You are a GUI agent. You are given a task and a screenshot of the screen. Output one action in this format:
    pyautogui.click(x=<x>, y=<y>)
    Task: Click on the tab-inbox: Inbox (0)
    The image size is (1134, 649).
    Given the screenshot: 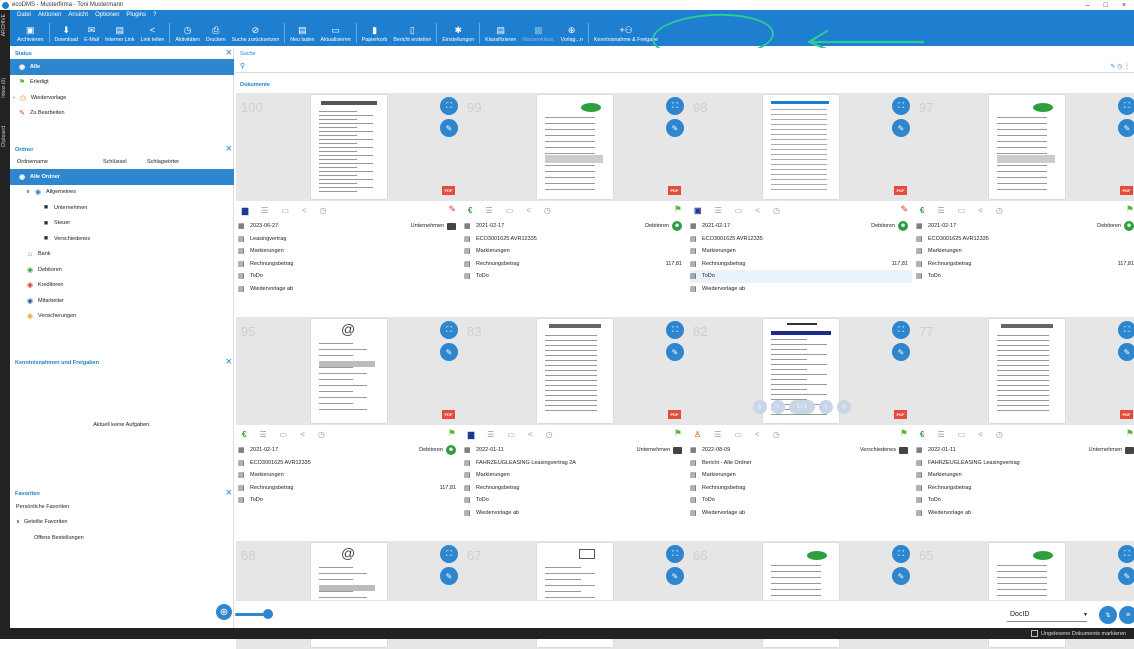 What is the action you would take?
    pyautogui.click(x=4, y=88)
    